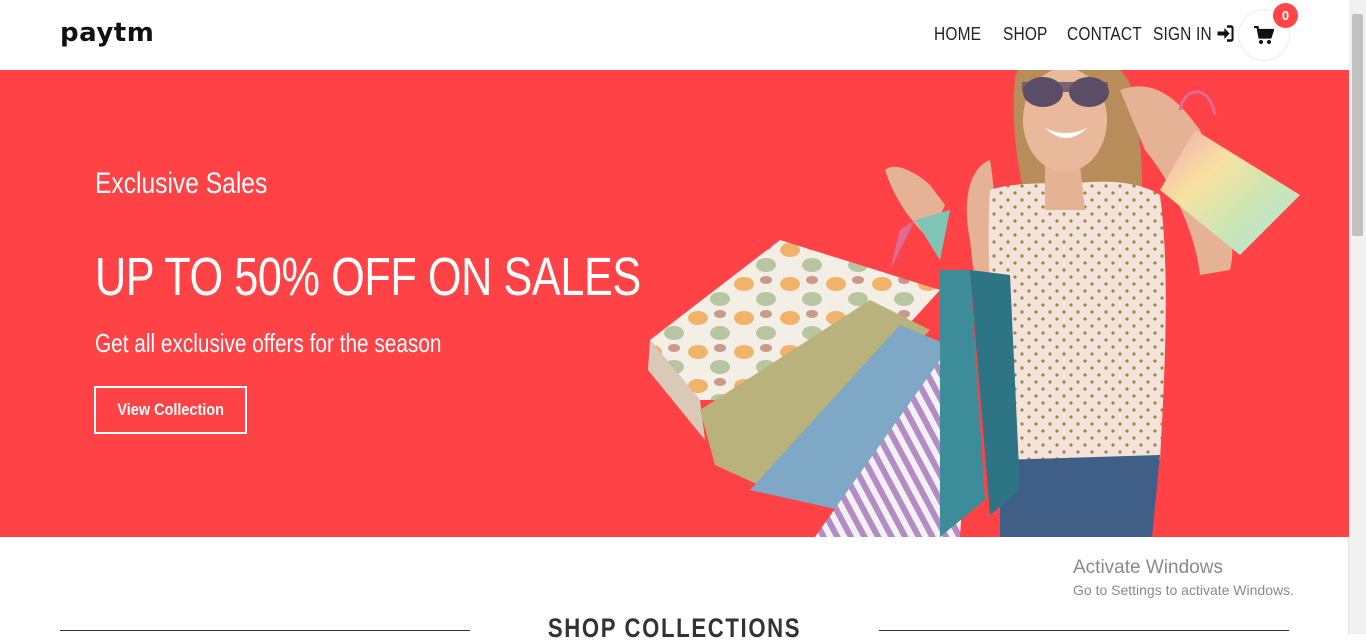 This screenshot has width=1366, height=644. What do you see at coordinates (1225, 33) in the screenshot?
I see `sign-in-icon` at bounding box center [1225, 33].